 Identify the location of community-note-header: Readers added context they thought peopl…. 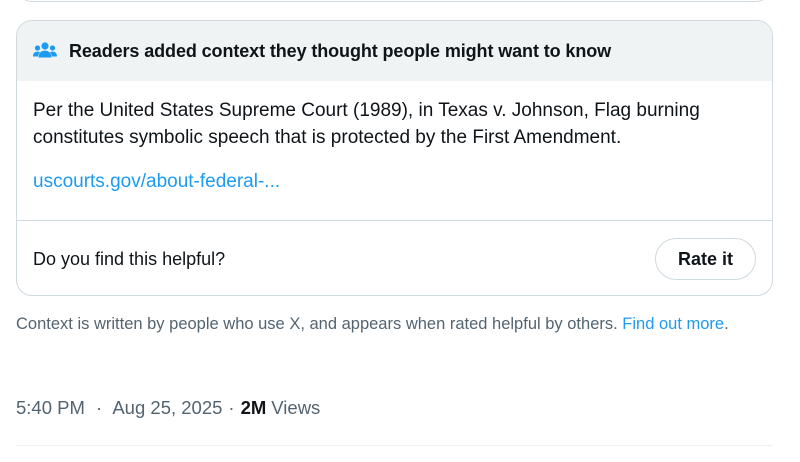
(394, 51).